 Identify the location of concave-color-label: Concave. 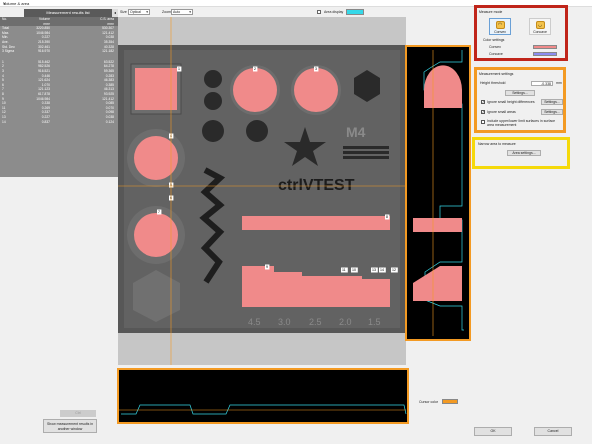
(496, 54).